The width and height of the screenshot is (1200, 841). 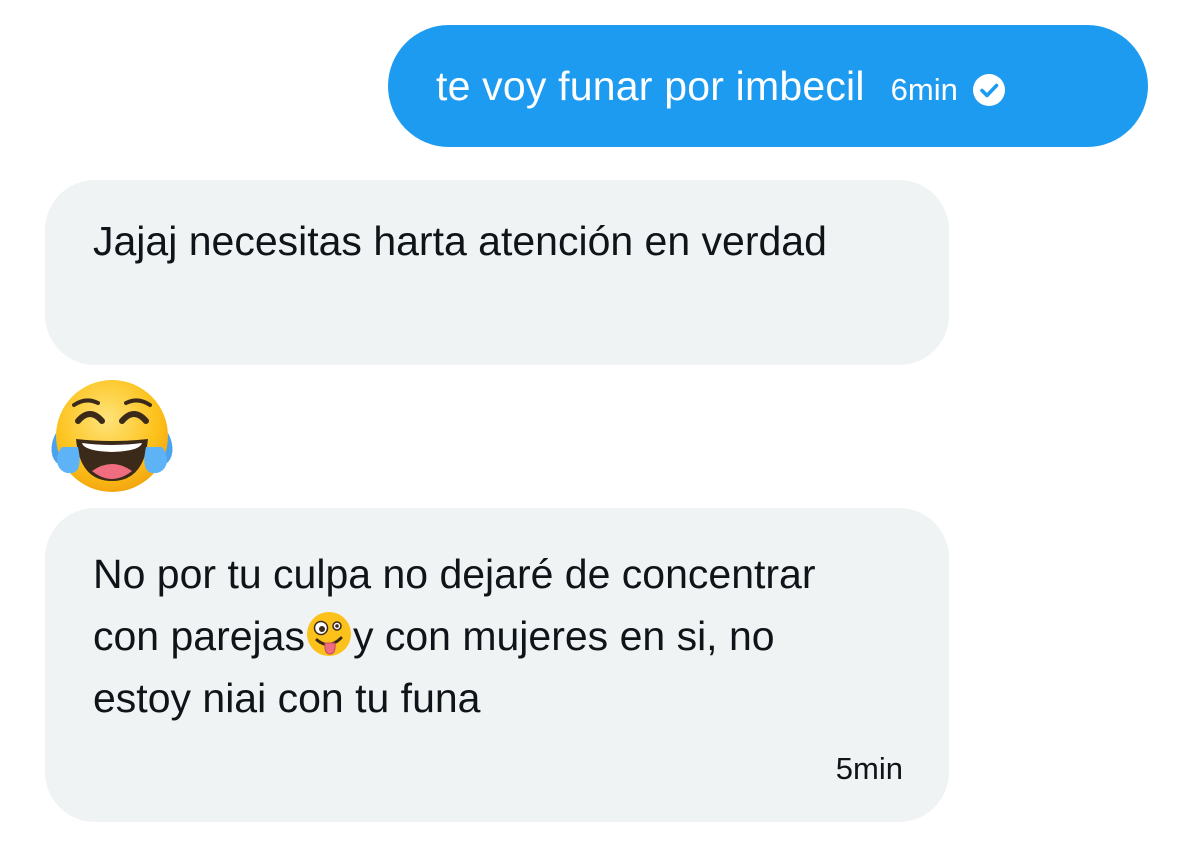 What do you see at coordinates (924, 89) in the screenshot?
I see `message-timestamp: 6min` at bounding box center [924, 89].